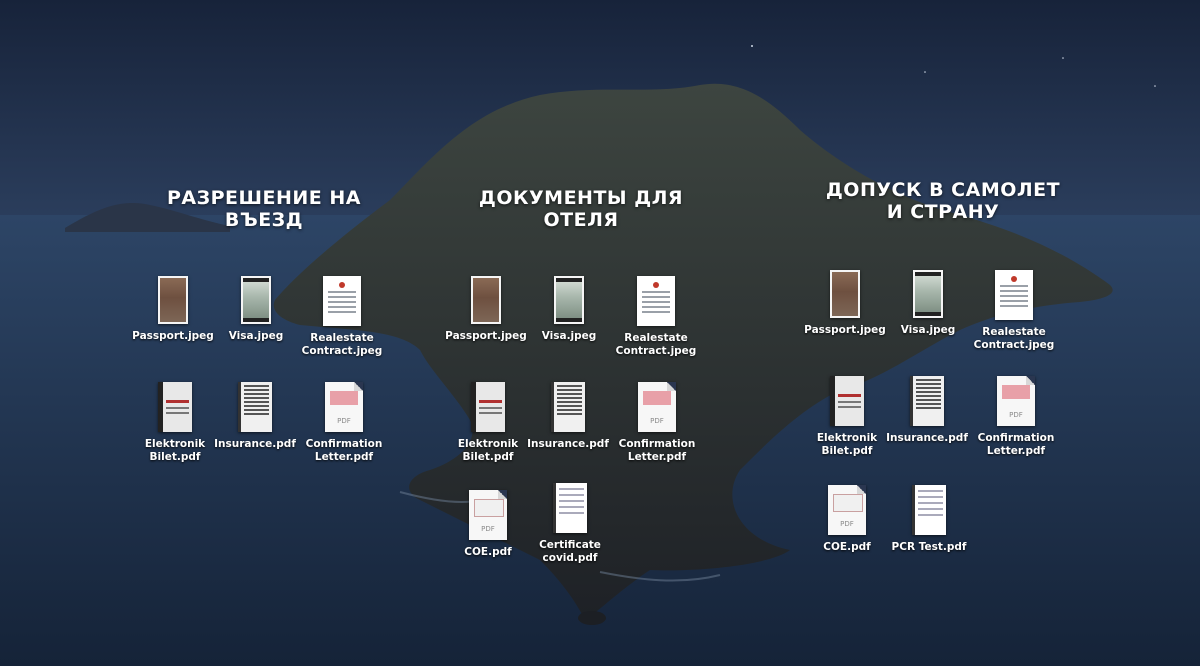  I want to click on file-label: PCR Test.pdf, so click(929, 547).